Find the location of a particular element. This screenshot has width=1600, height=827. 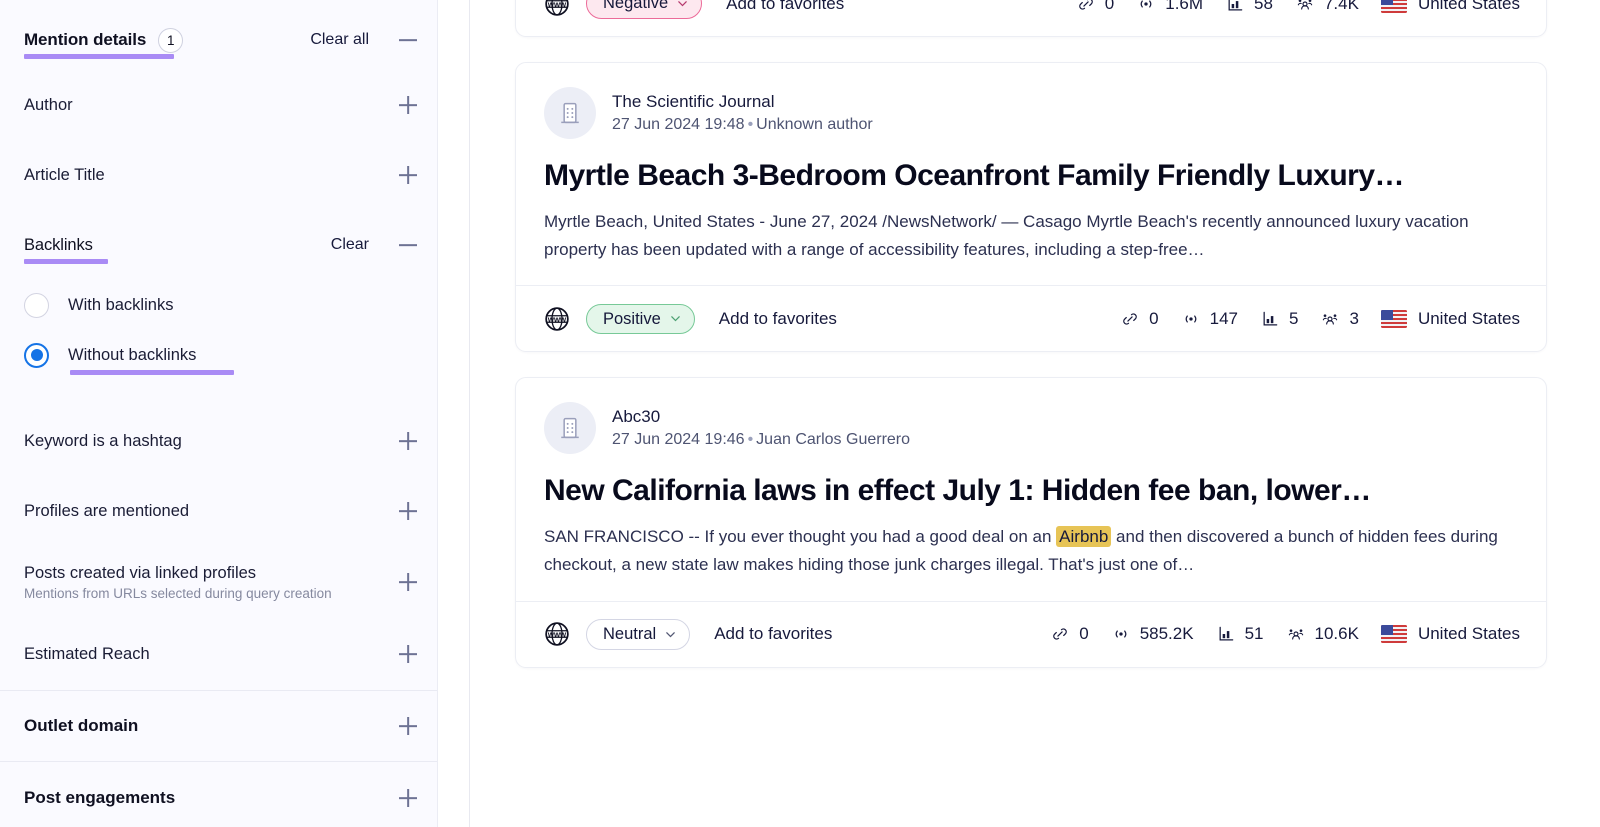

sentiment-selector: Negative is located at coordinates (644, 9).